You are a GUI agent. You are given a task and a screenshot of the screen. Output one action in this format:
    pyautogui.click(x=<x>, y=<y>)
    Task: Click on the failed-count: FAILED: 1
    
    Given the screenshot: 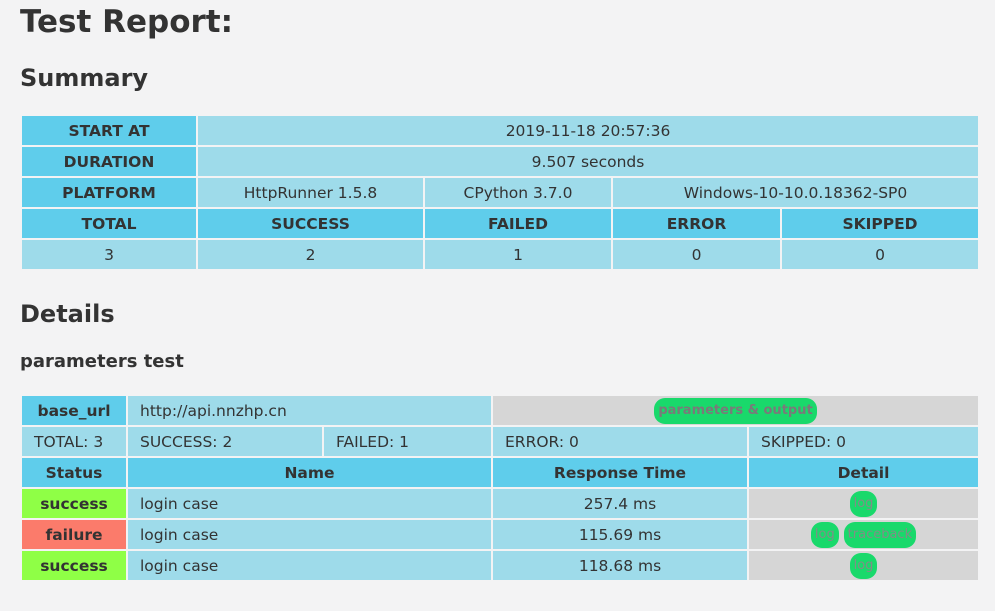 What is the action you would take?
    pyautogui.click(x=407, y=441)
    